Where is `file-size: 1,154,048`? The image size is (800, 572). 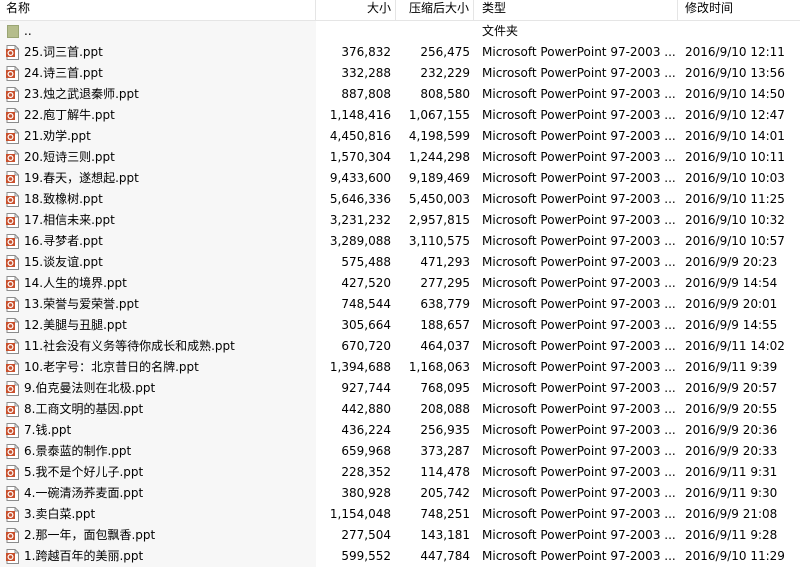 file-size: 1,154,048 is located at coordinates (360, 514).